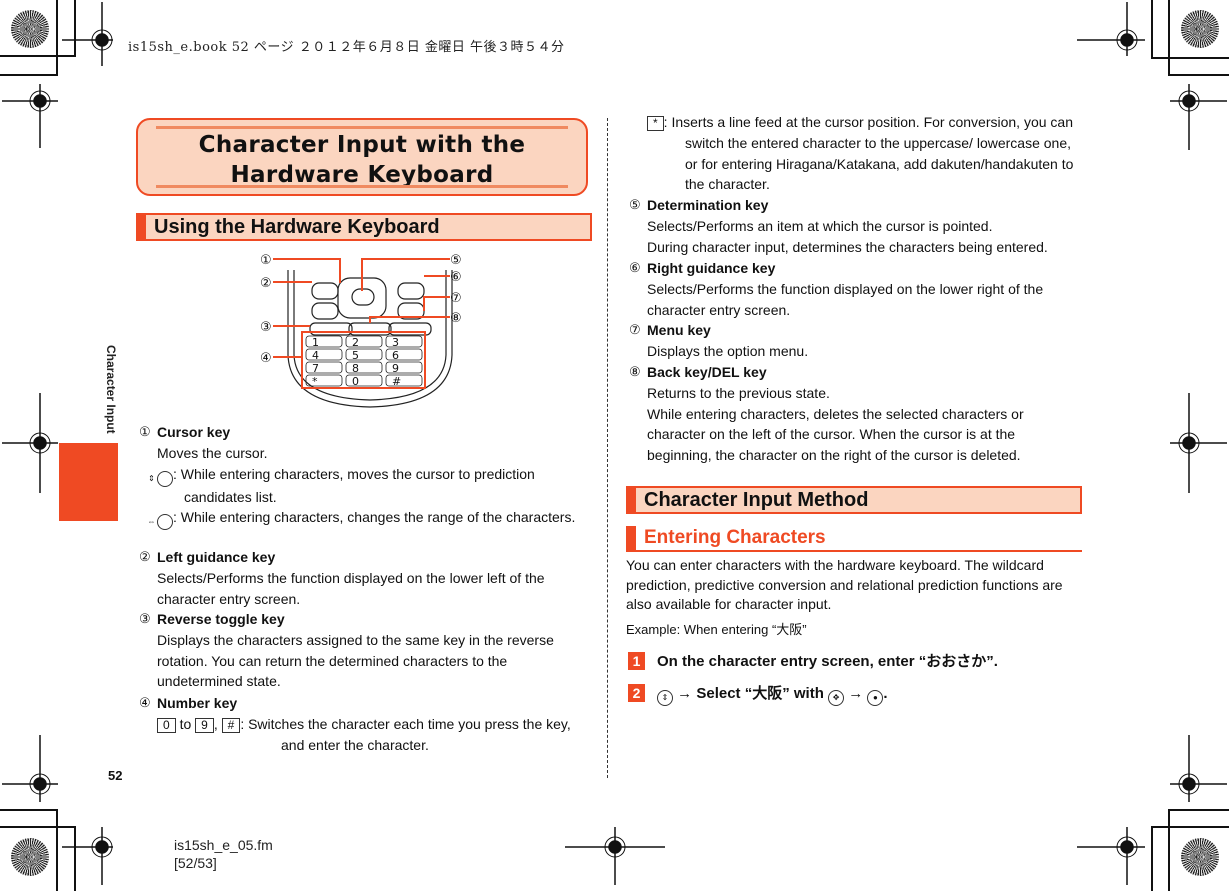 The image size is (1229, 891). Describe the element at coordinates (456, 277) in the screenshot. I see `callout-6: ⑥` at that location.